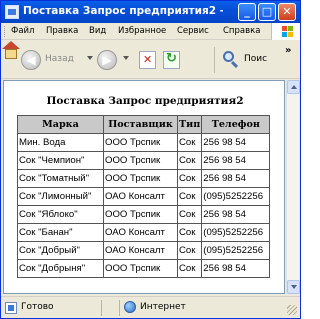 This screenshot has width=320, height=319. I want to click on table-header-row: Марка Поставщик Тип Телефон, so click(144, 124).